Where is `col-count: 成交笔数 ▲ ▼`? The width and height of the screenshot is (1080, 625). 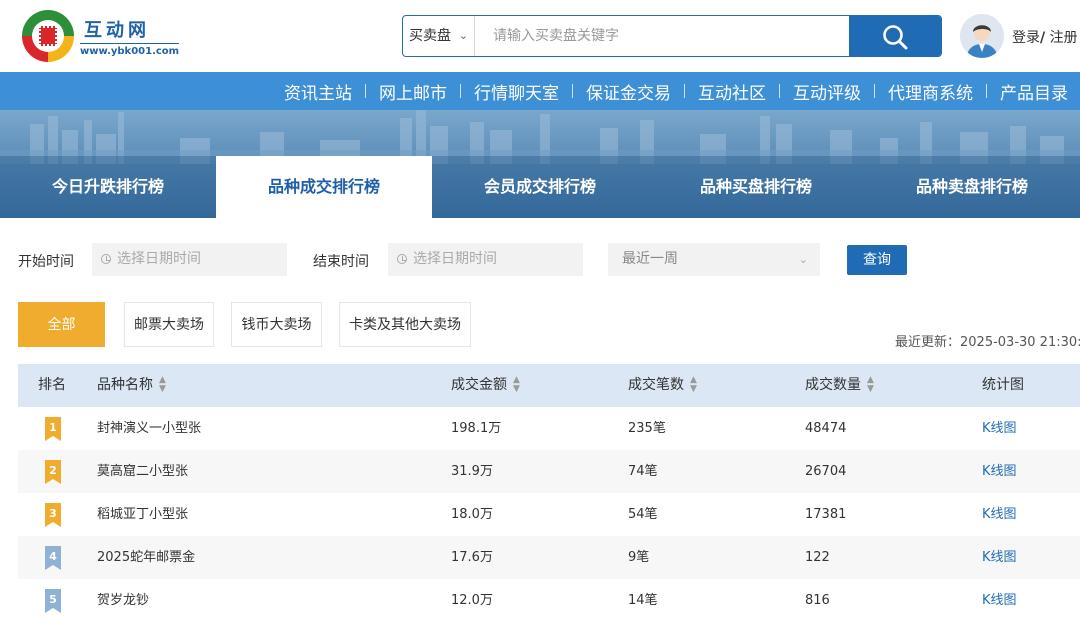 col-count: 成交笔数 ▲ ▼ is located at coordinates (662, 385).